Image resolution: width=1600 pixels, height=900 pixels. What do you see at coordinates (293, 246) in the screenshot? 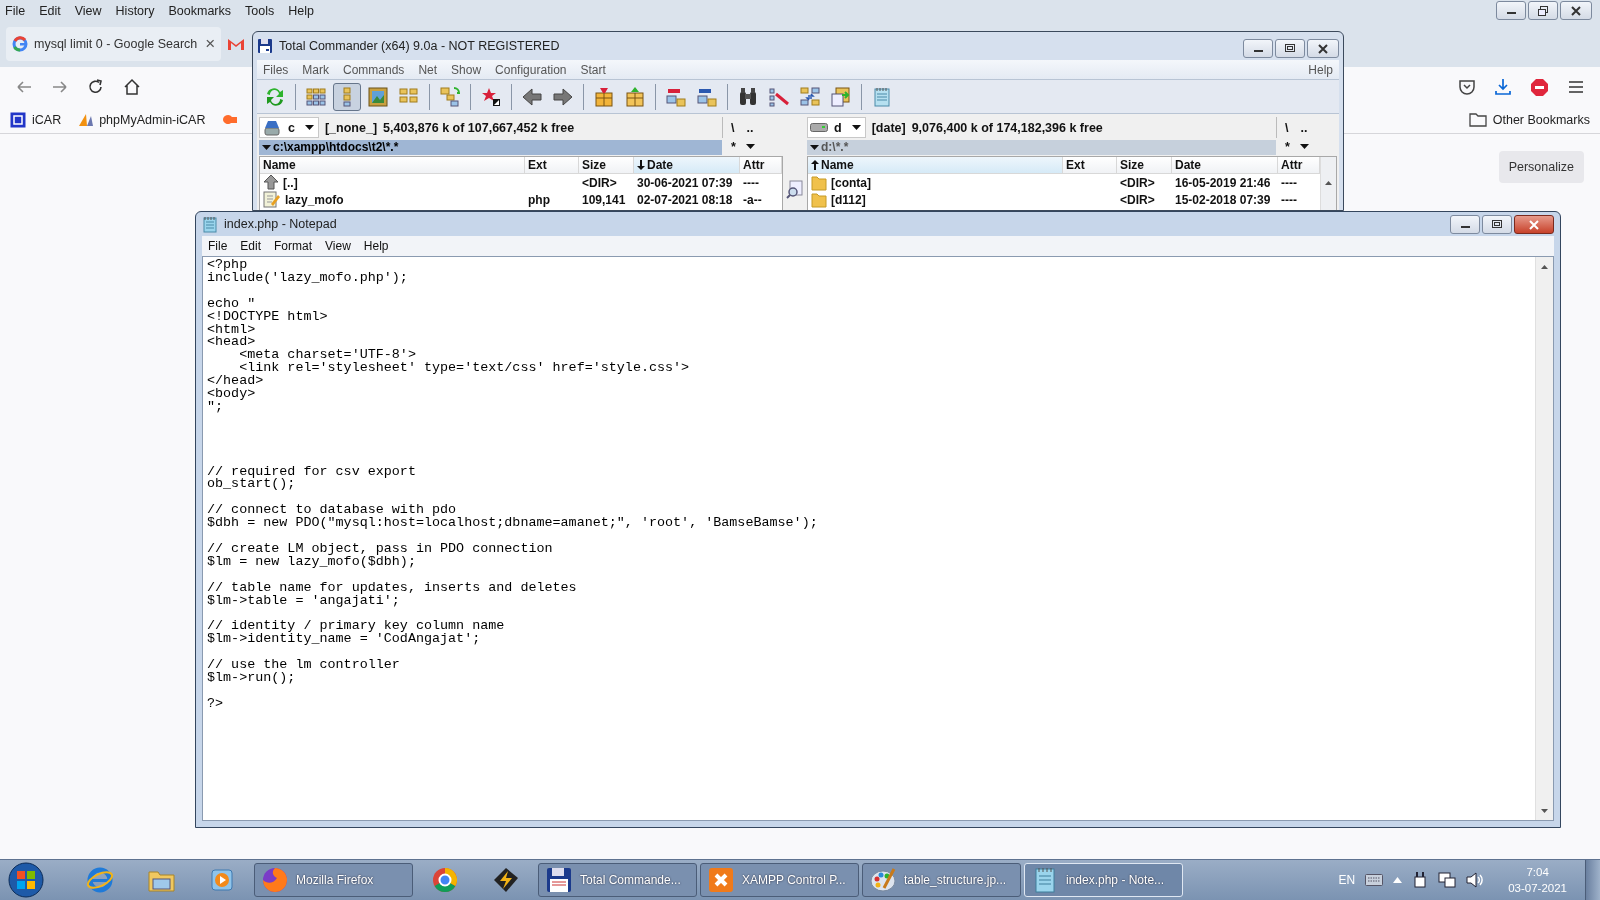
I see `menu-item: Format` at bounding box center [293, 246].